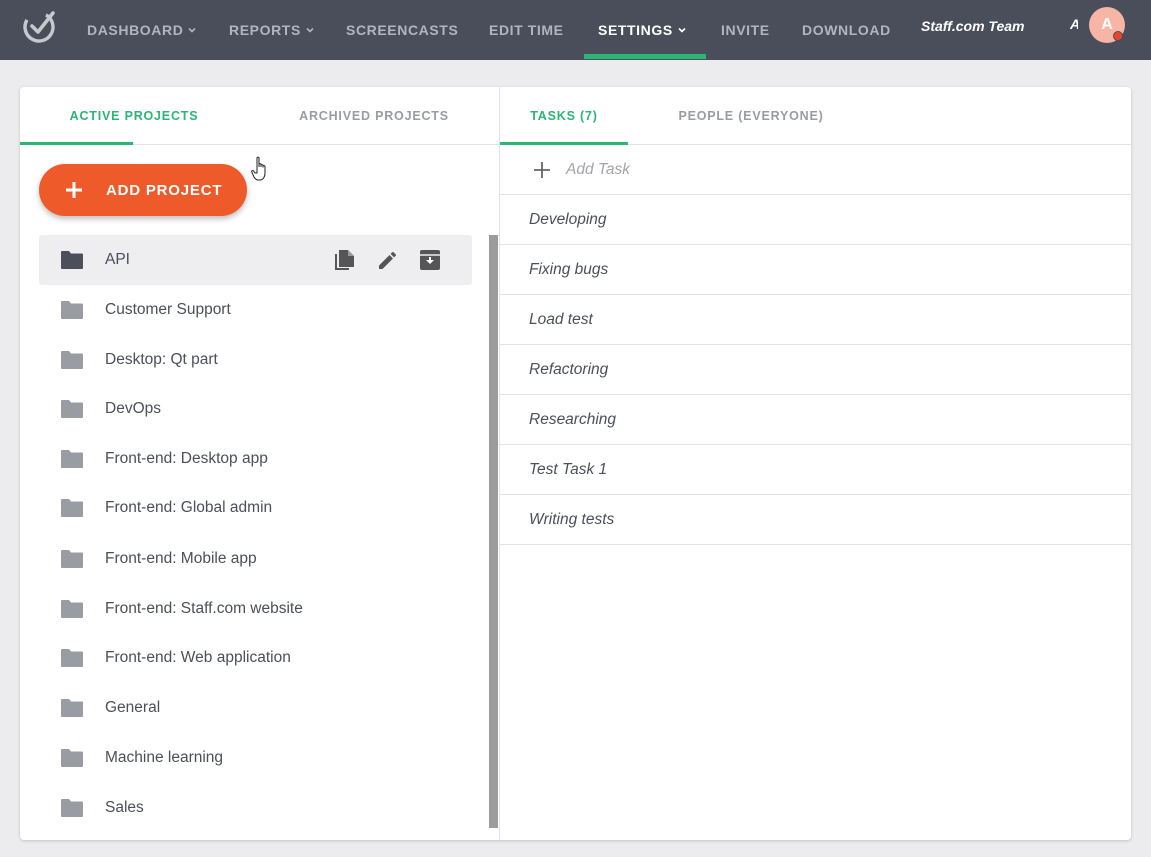  I want to click on project-row: Front-end: Global admin, so click(255, 508).